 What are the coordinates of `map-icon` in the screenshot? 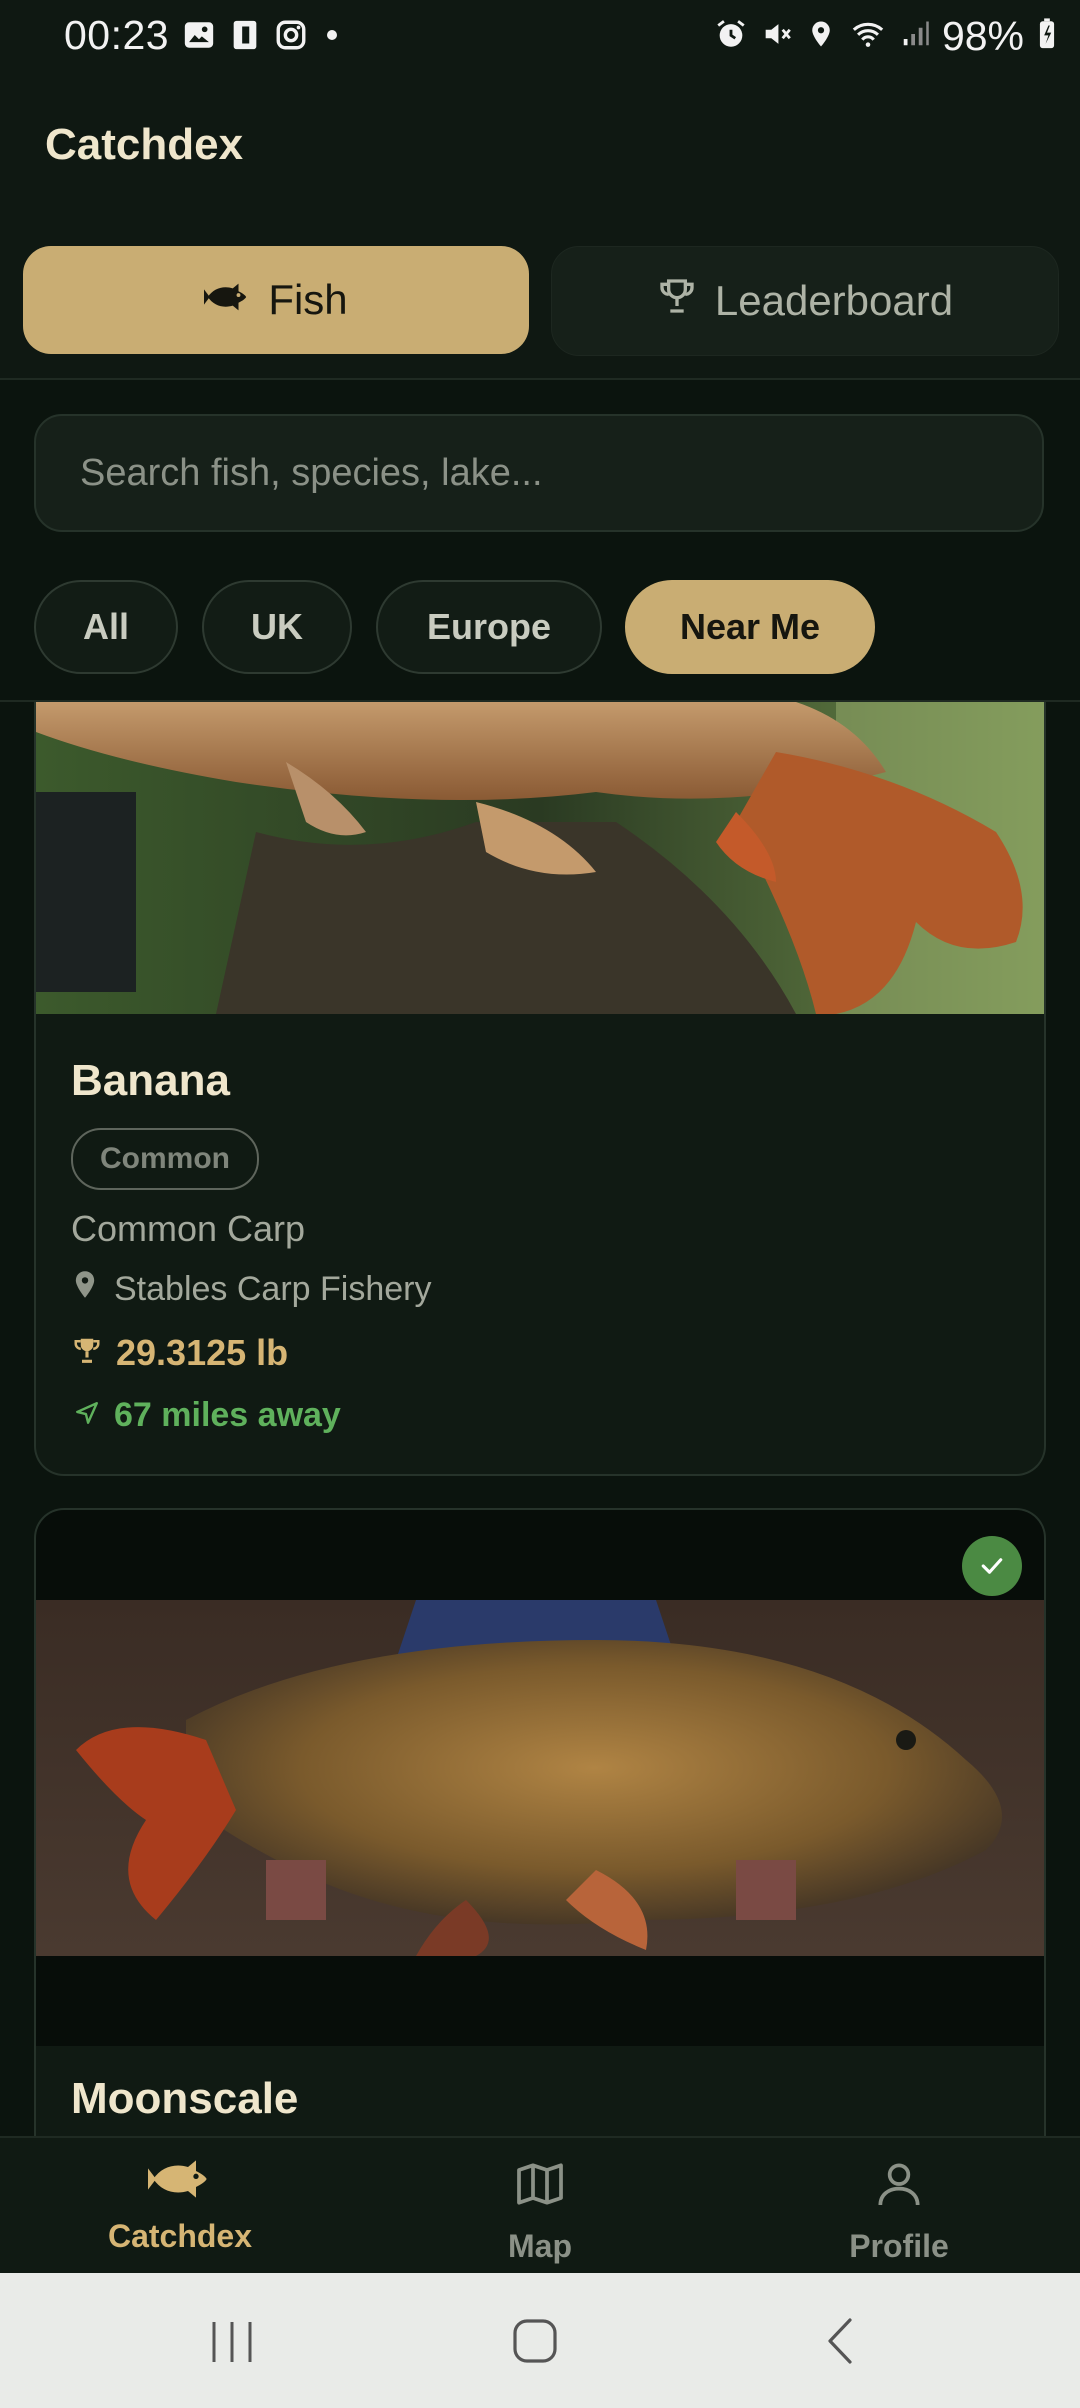 It's located at (540, 2188).